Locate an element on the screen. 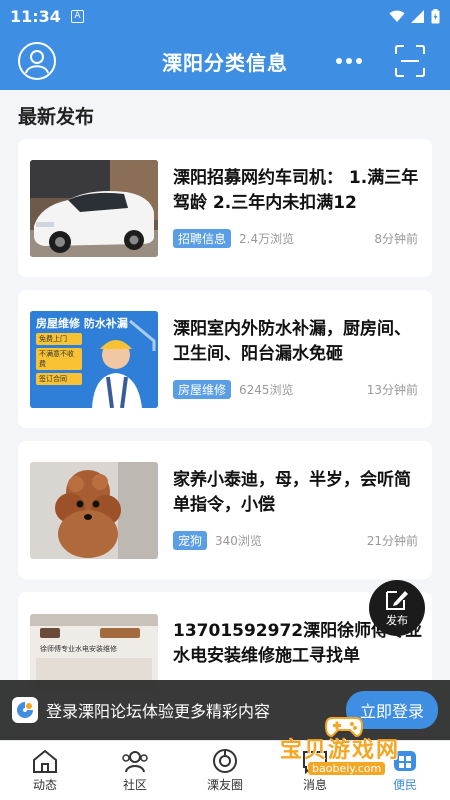  bottom-tab-bar: 动态 社区 溧友圈 消息 便民 is located at coordinates (225, 770).